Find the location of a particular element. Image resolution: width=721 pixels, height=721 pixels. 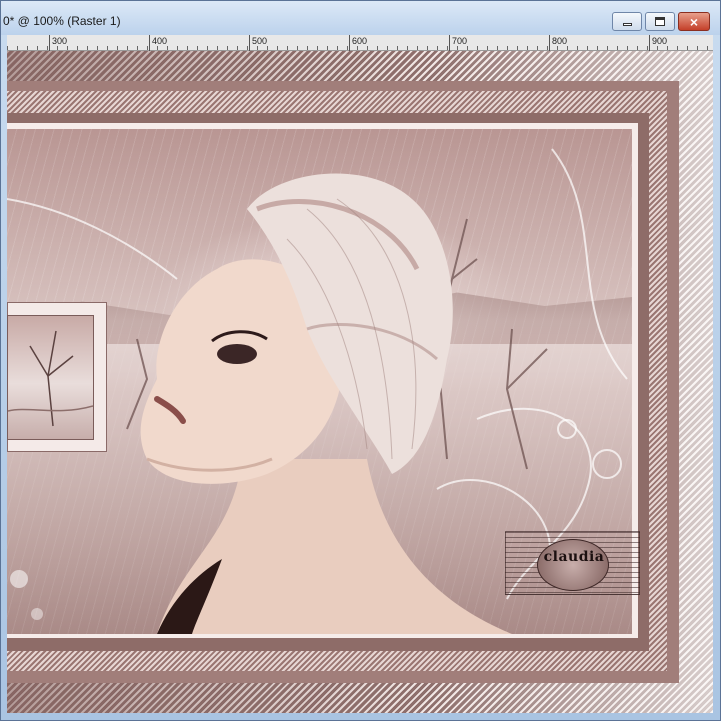

minimize-button is located at coordinates (627, 21).